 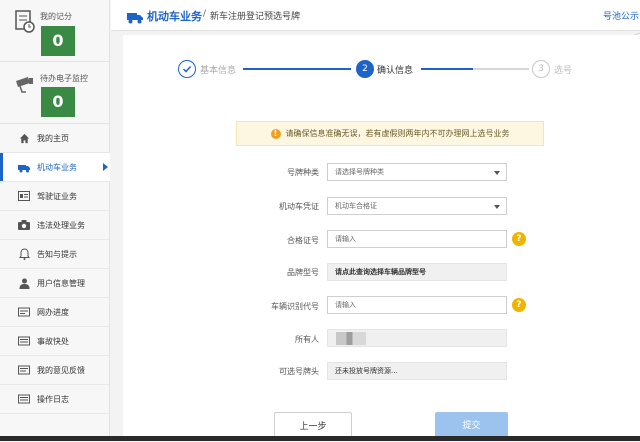 What do you see at coordinates (501, 69) in the screenshot?
I see `step-2-line-pending` at bounding box center [501, 69].